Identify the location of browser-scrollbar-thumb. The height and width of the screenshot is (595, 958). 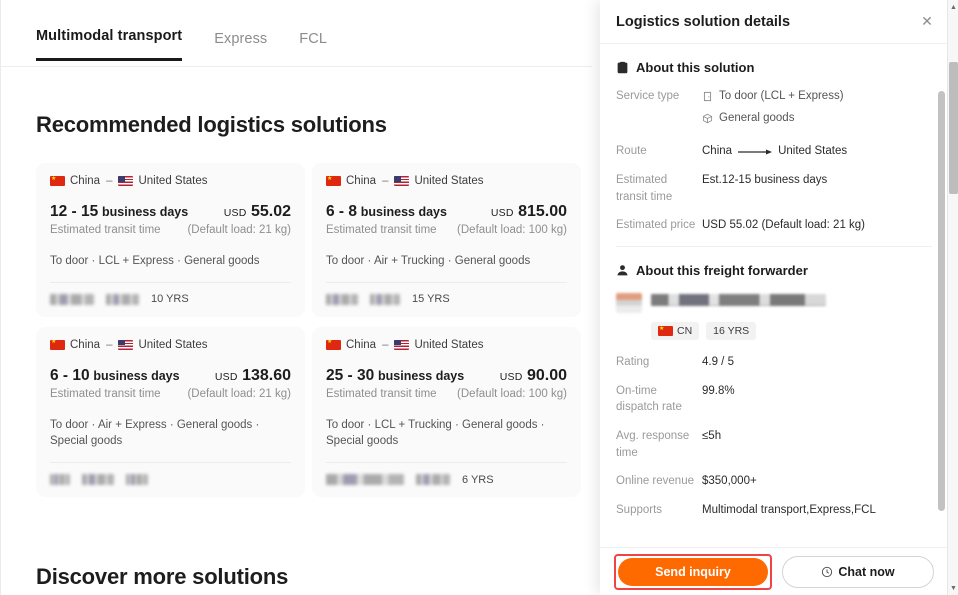
(953, 128).